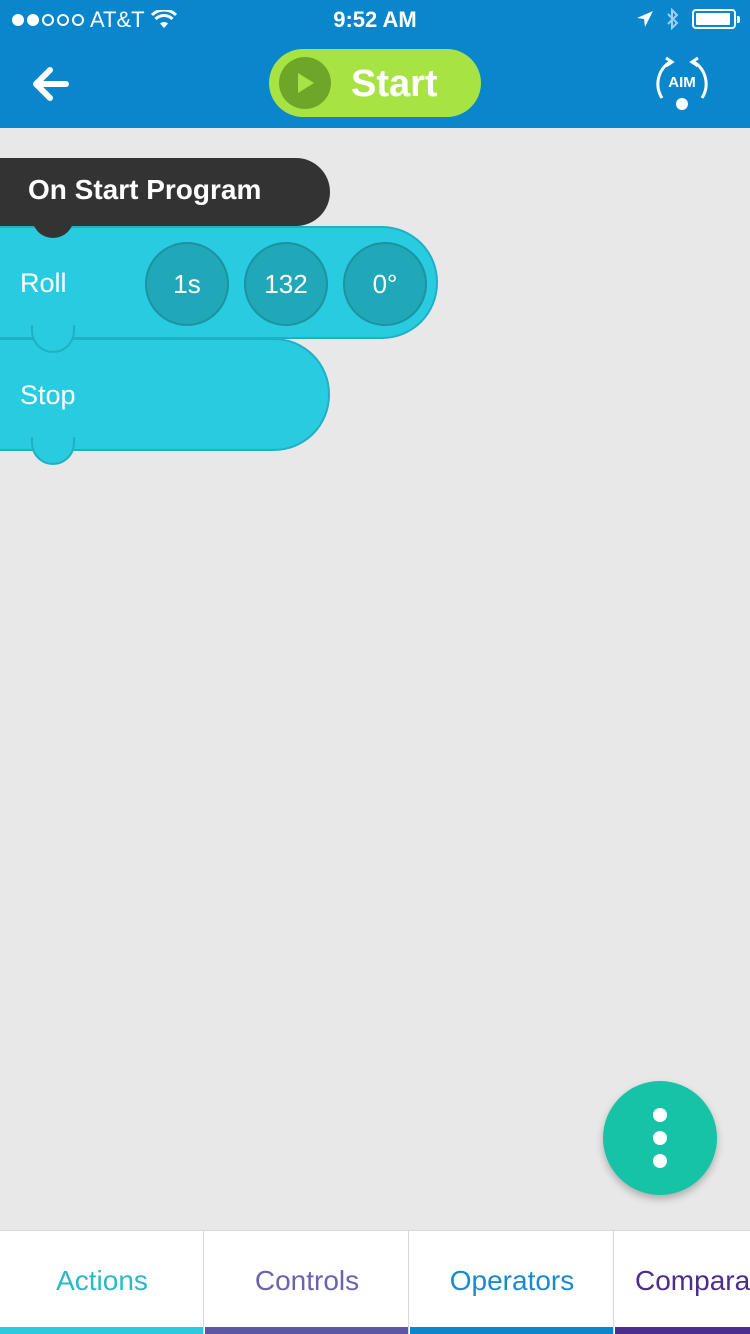 The height and width of the screenshot is (1334, 750). Describe the element at coordinates (682, 1330) in the screenshot. I see `tab-comparators-indicator` at that location.